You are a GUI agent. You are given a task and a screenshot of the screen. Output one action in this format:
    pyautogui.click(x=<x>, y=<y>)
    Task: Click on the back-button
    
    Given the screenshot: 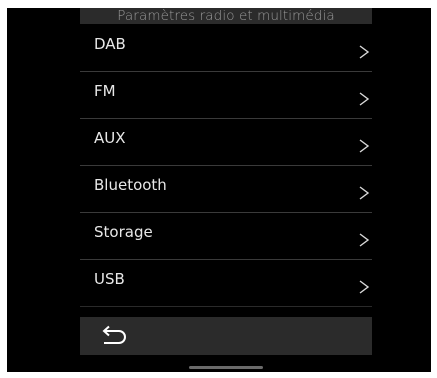 What is the action you would take?
    pyautogui.click(x=226, y=336)
    